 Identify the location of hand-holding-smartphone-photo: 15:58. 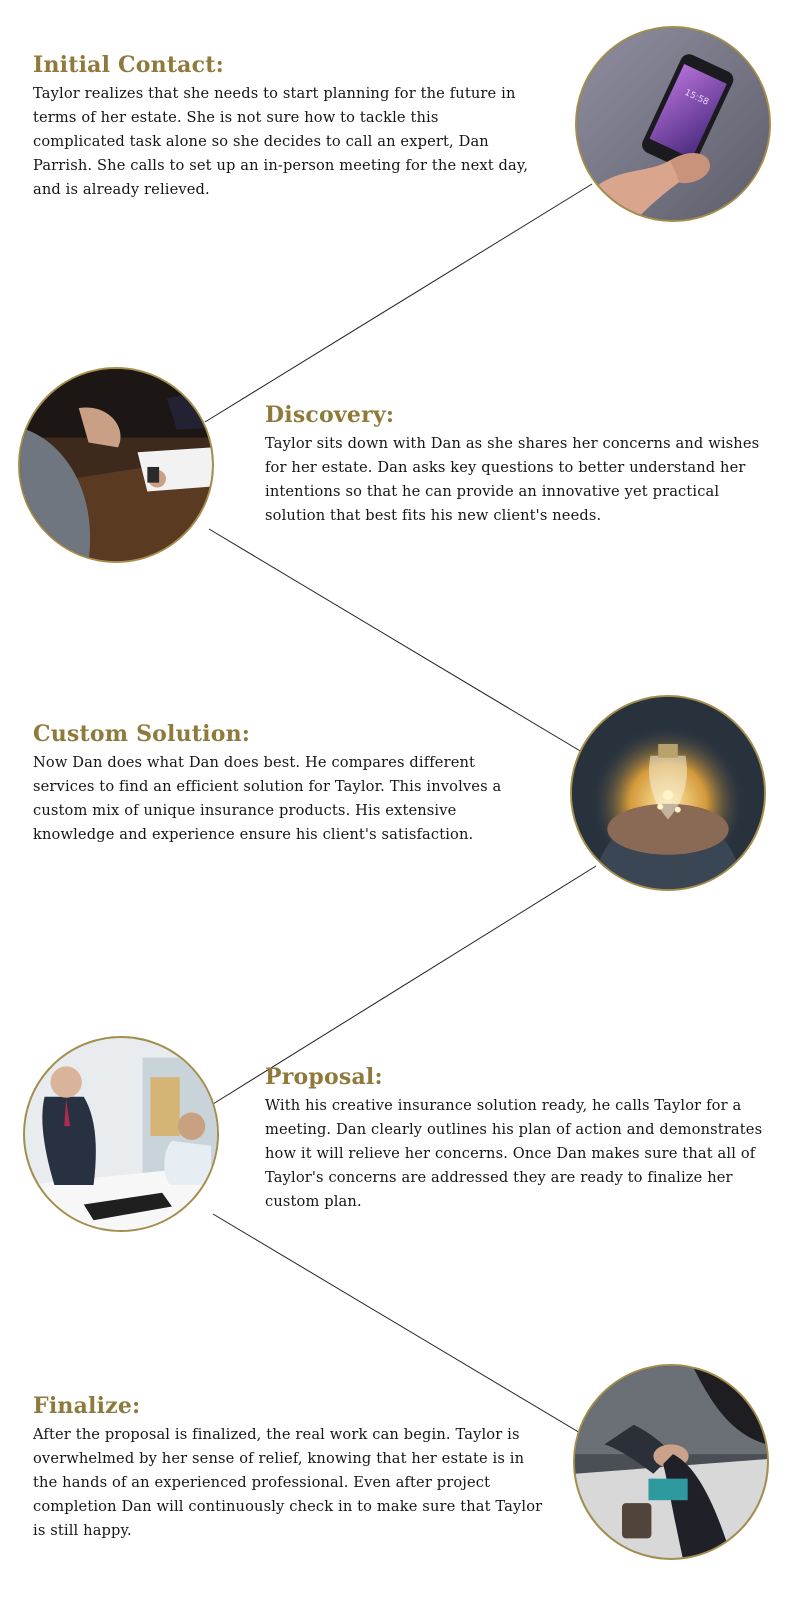
(673, 124).